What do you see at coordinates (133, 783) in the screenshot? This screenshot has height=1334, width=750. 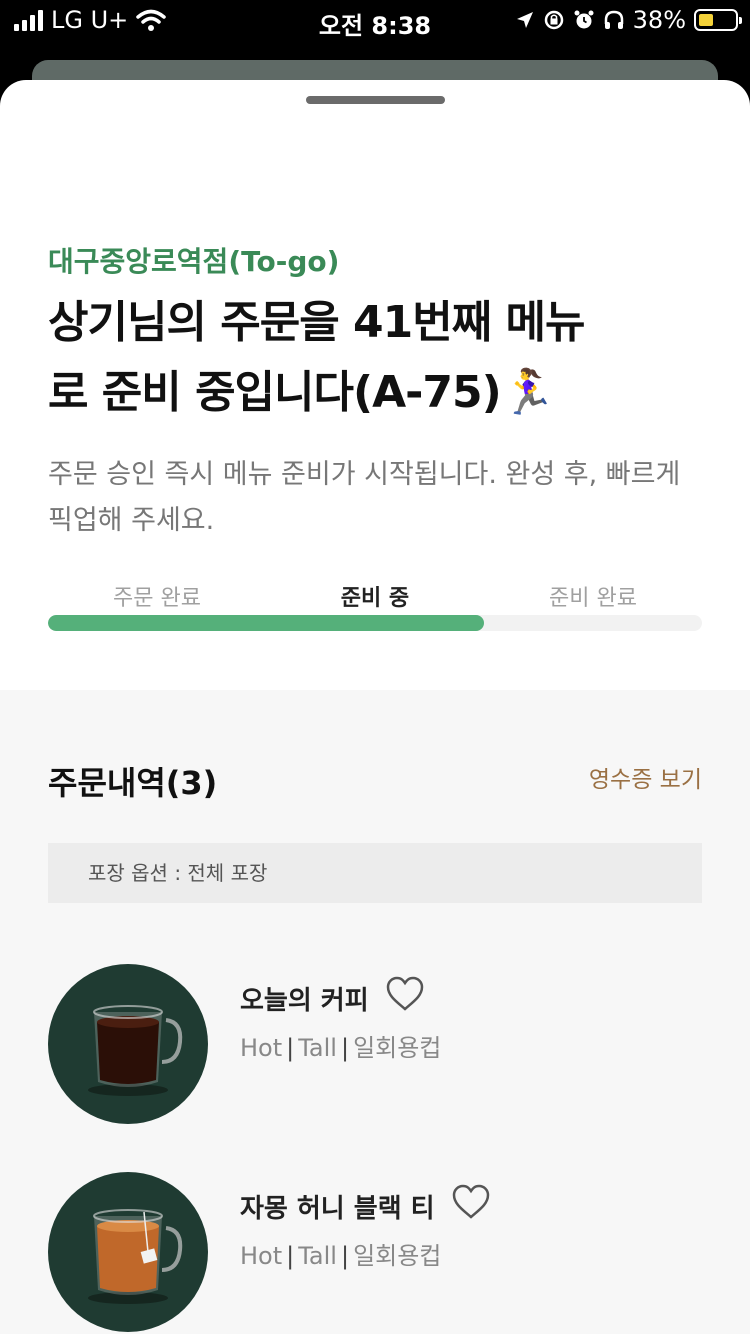 I see `order-history-title: 주문내역(3)` at bounding box center [133, 783].